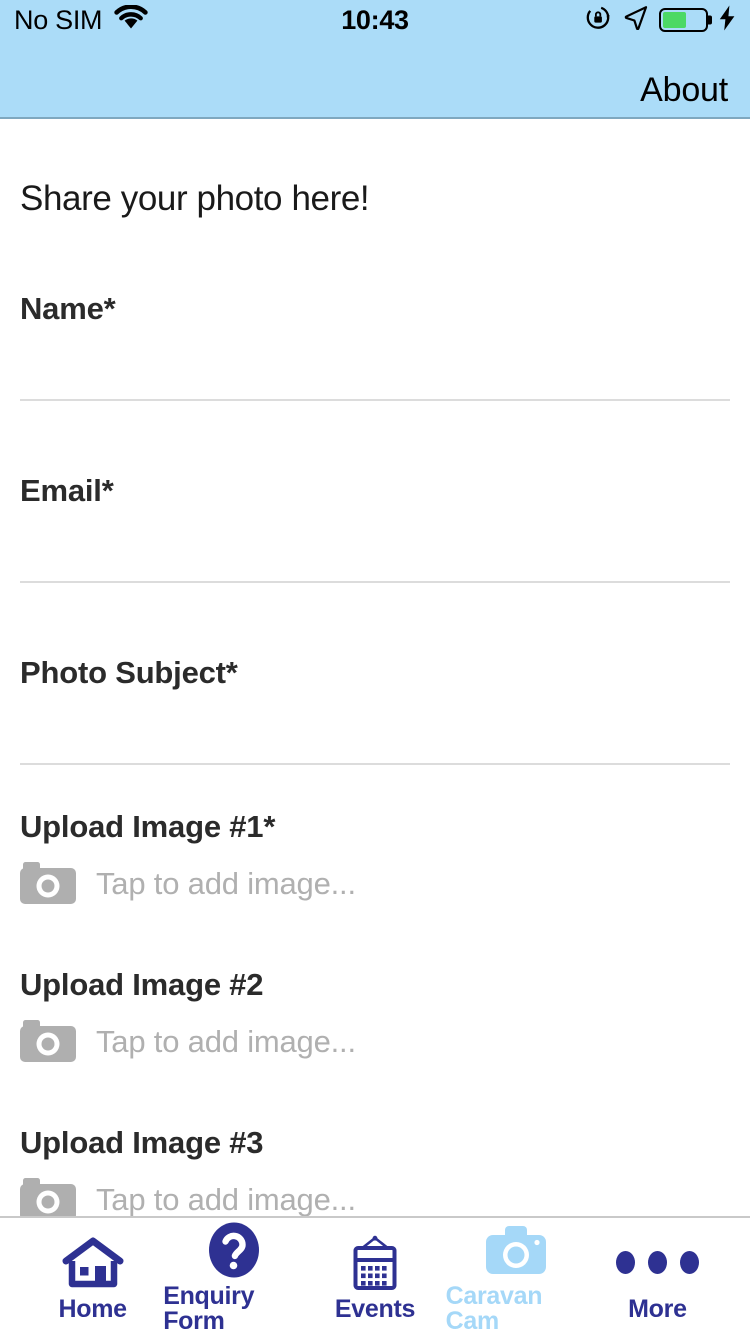  I want to click on rotation-lock-icon, so click(598, 20).